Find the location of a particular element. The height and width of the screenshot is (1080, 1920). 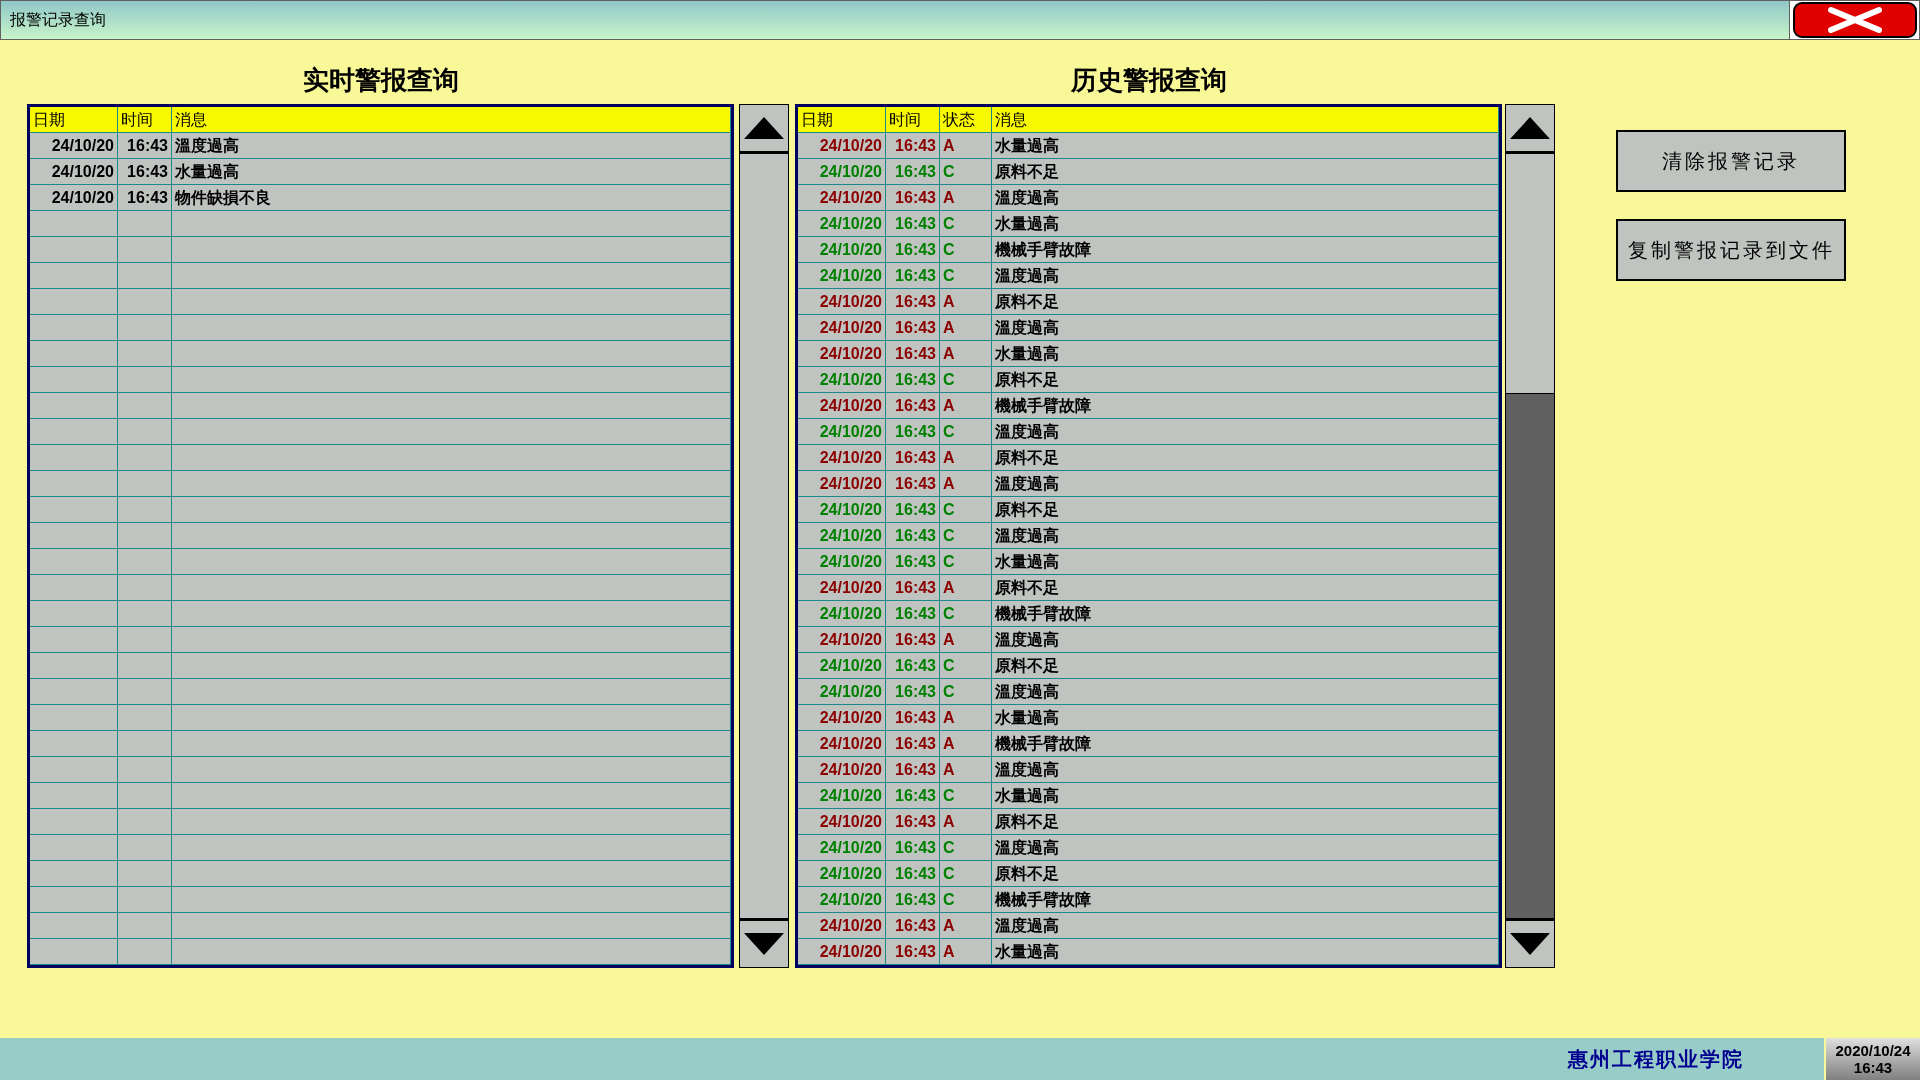

action-button: 复制警报记录到文件 is located at coordinates (1731, 250).